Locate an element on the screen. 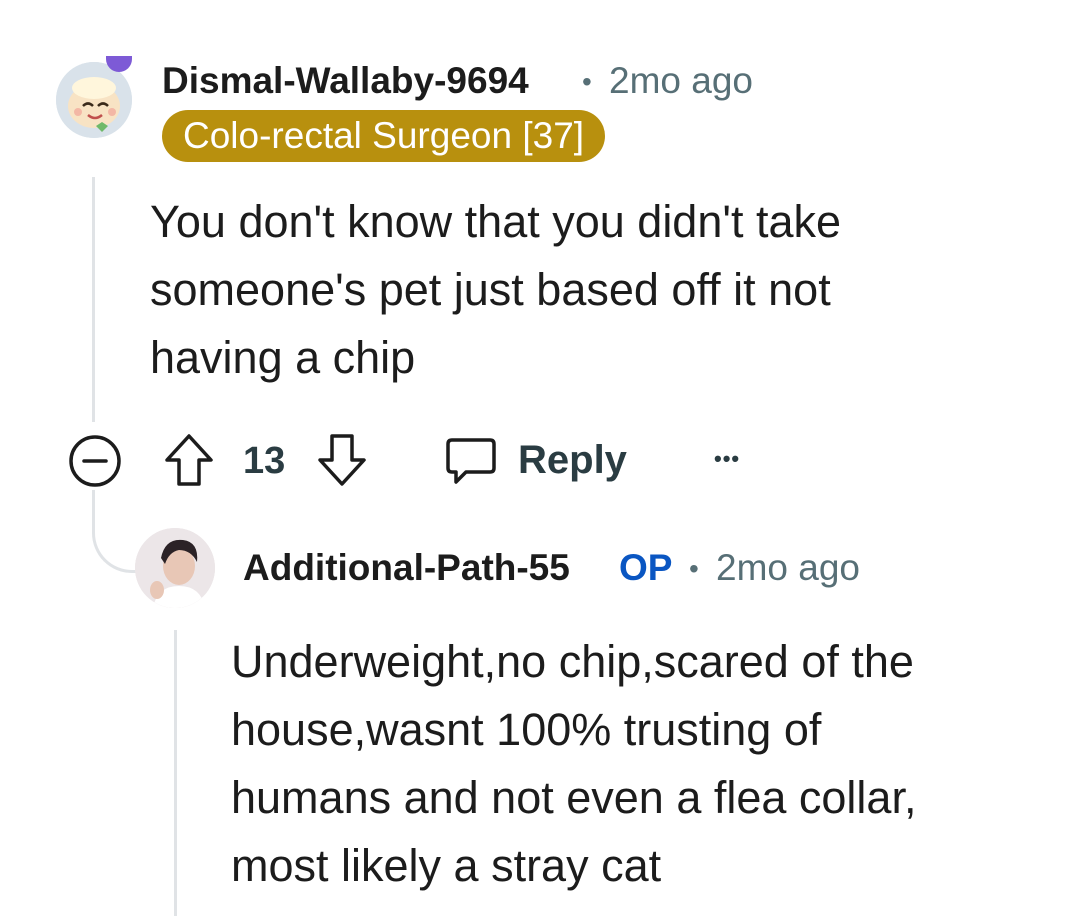  comment-body-line: having a chip is located at coordinates (283, 357).